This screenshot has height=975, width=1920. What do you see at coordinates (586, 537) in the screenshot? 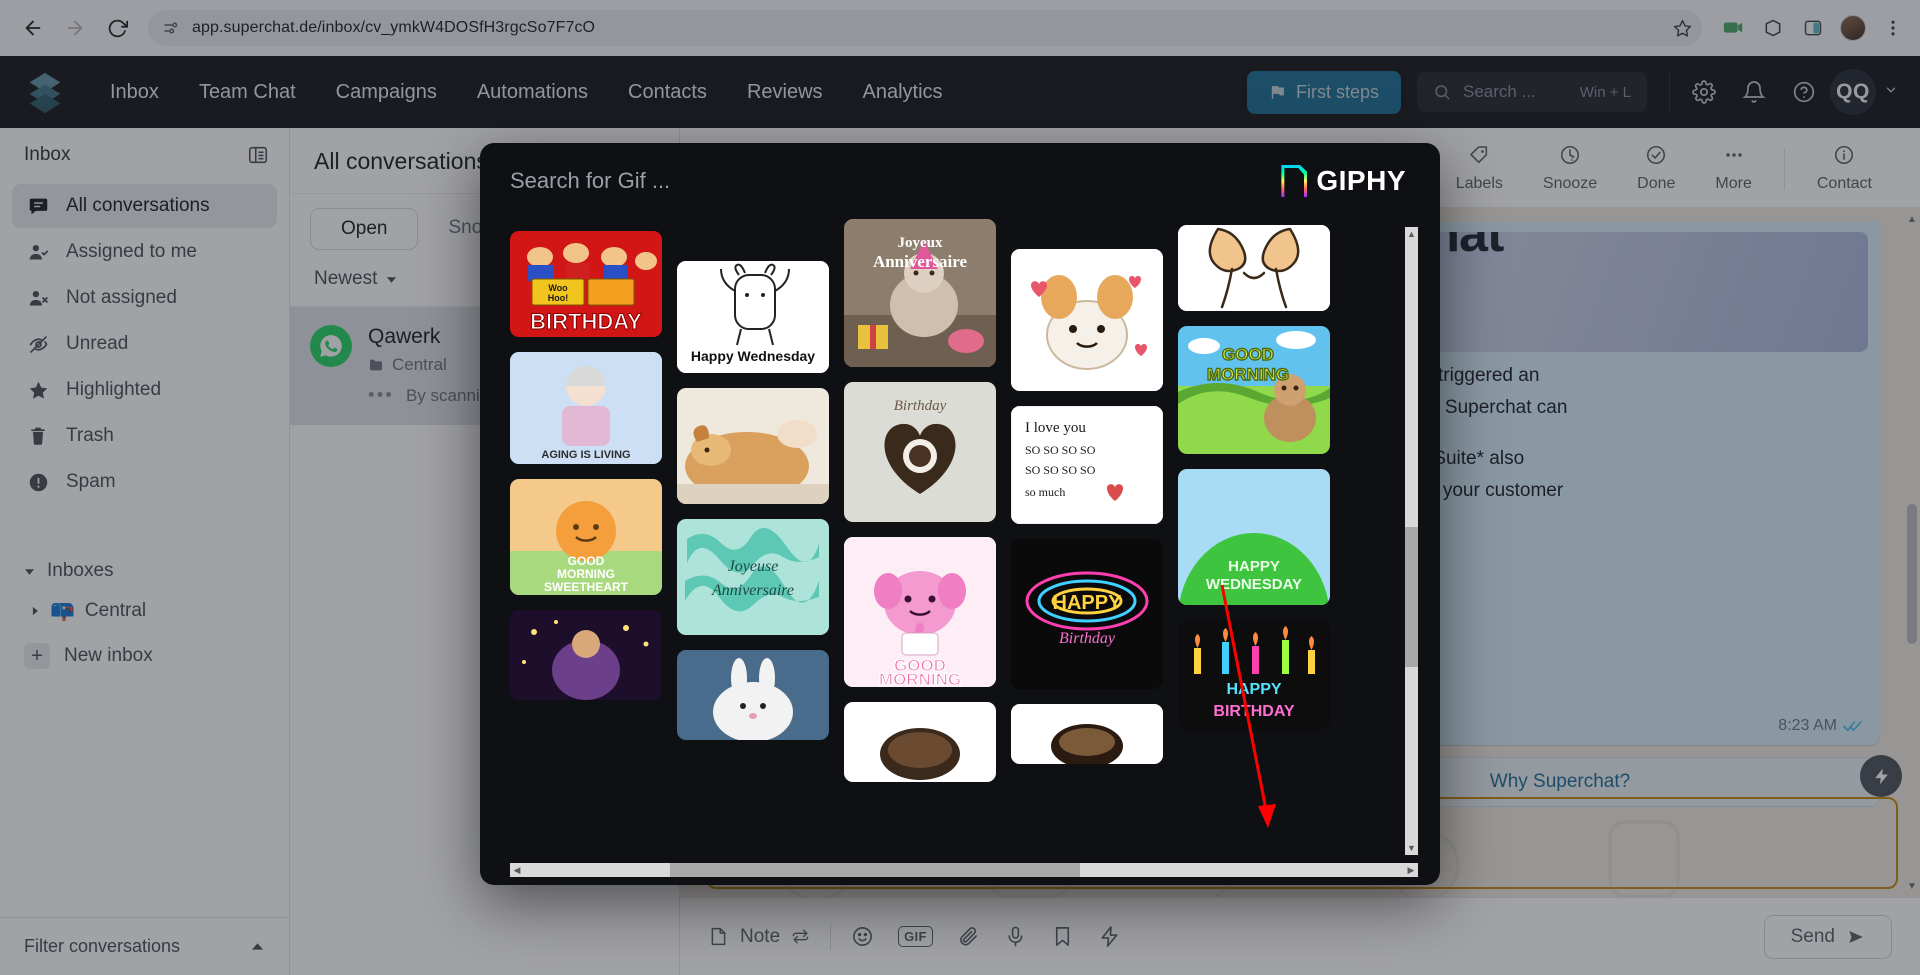
I see `gif-tile: GOOD MORNING SWEETHEART` at bounding box center [586, 537].